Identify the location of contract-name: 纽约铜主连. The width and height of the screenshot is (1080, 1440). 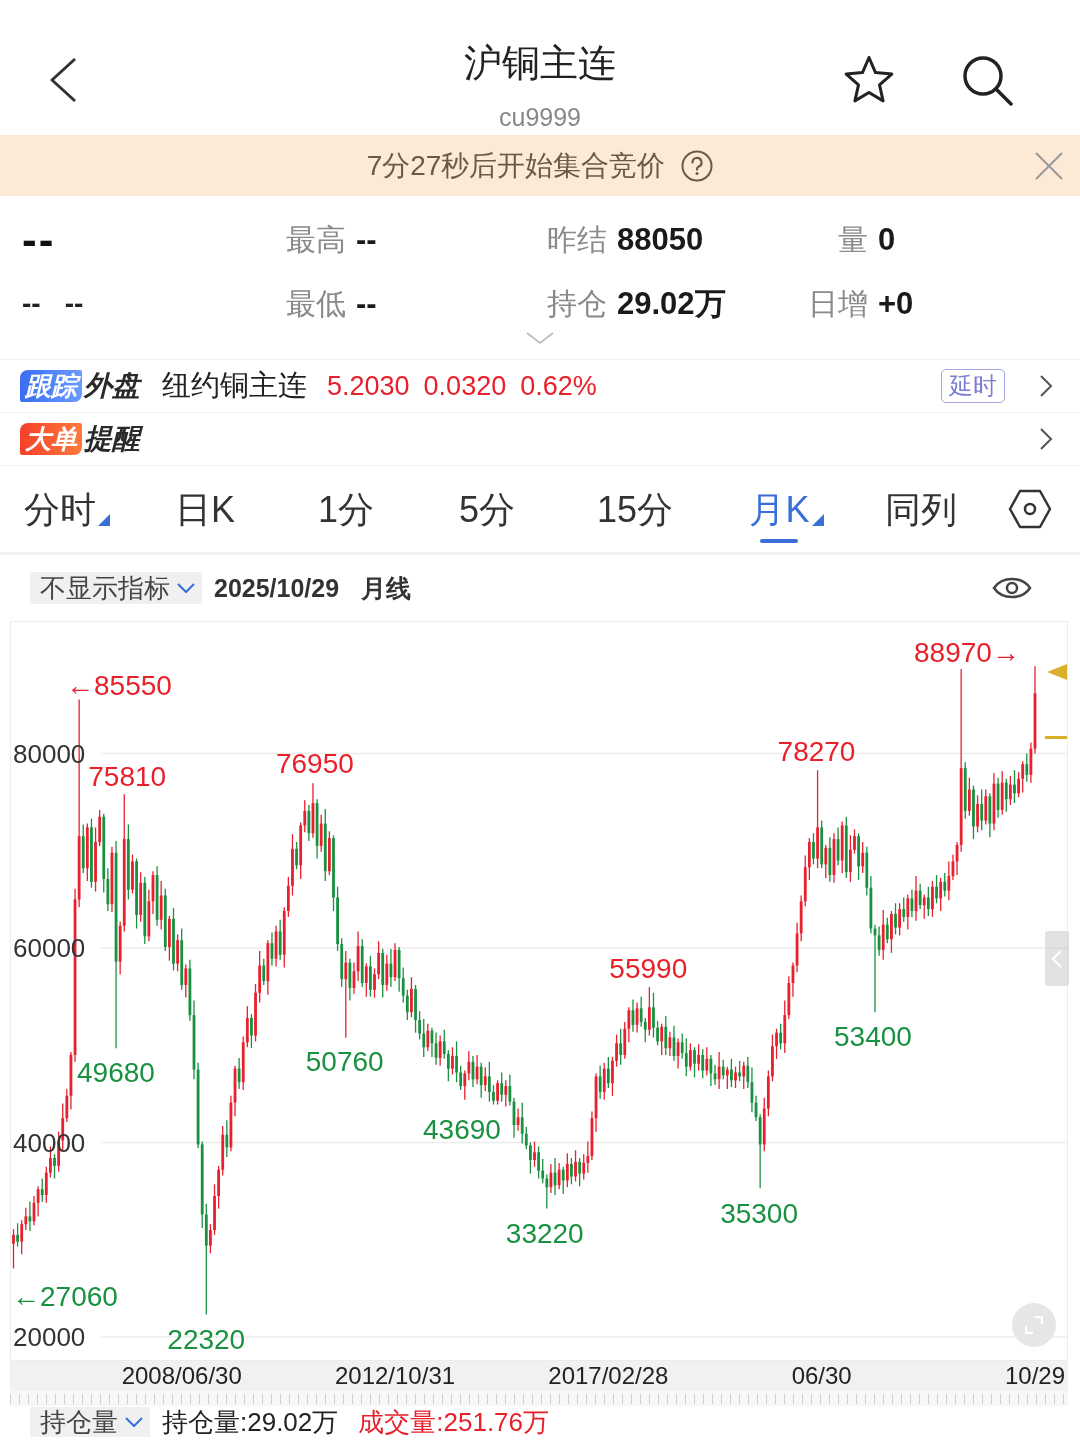
(234, 385).